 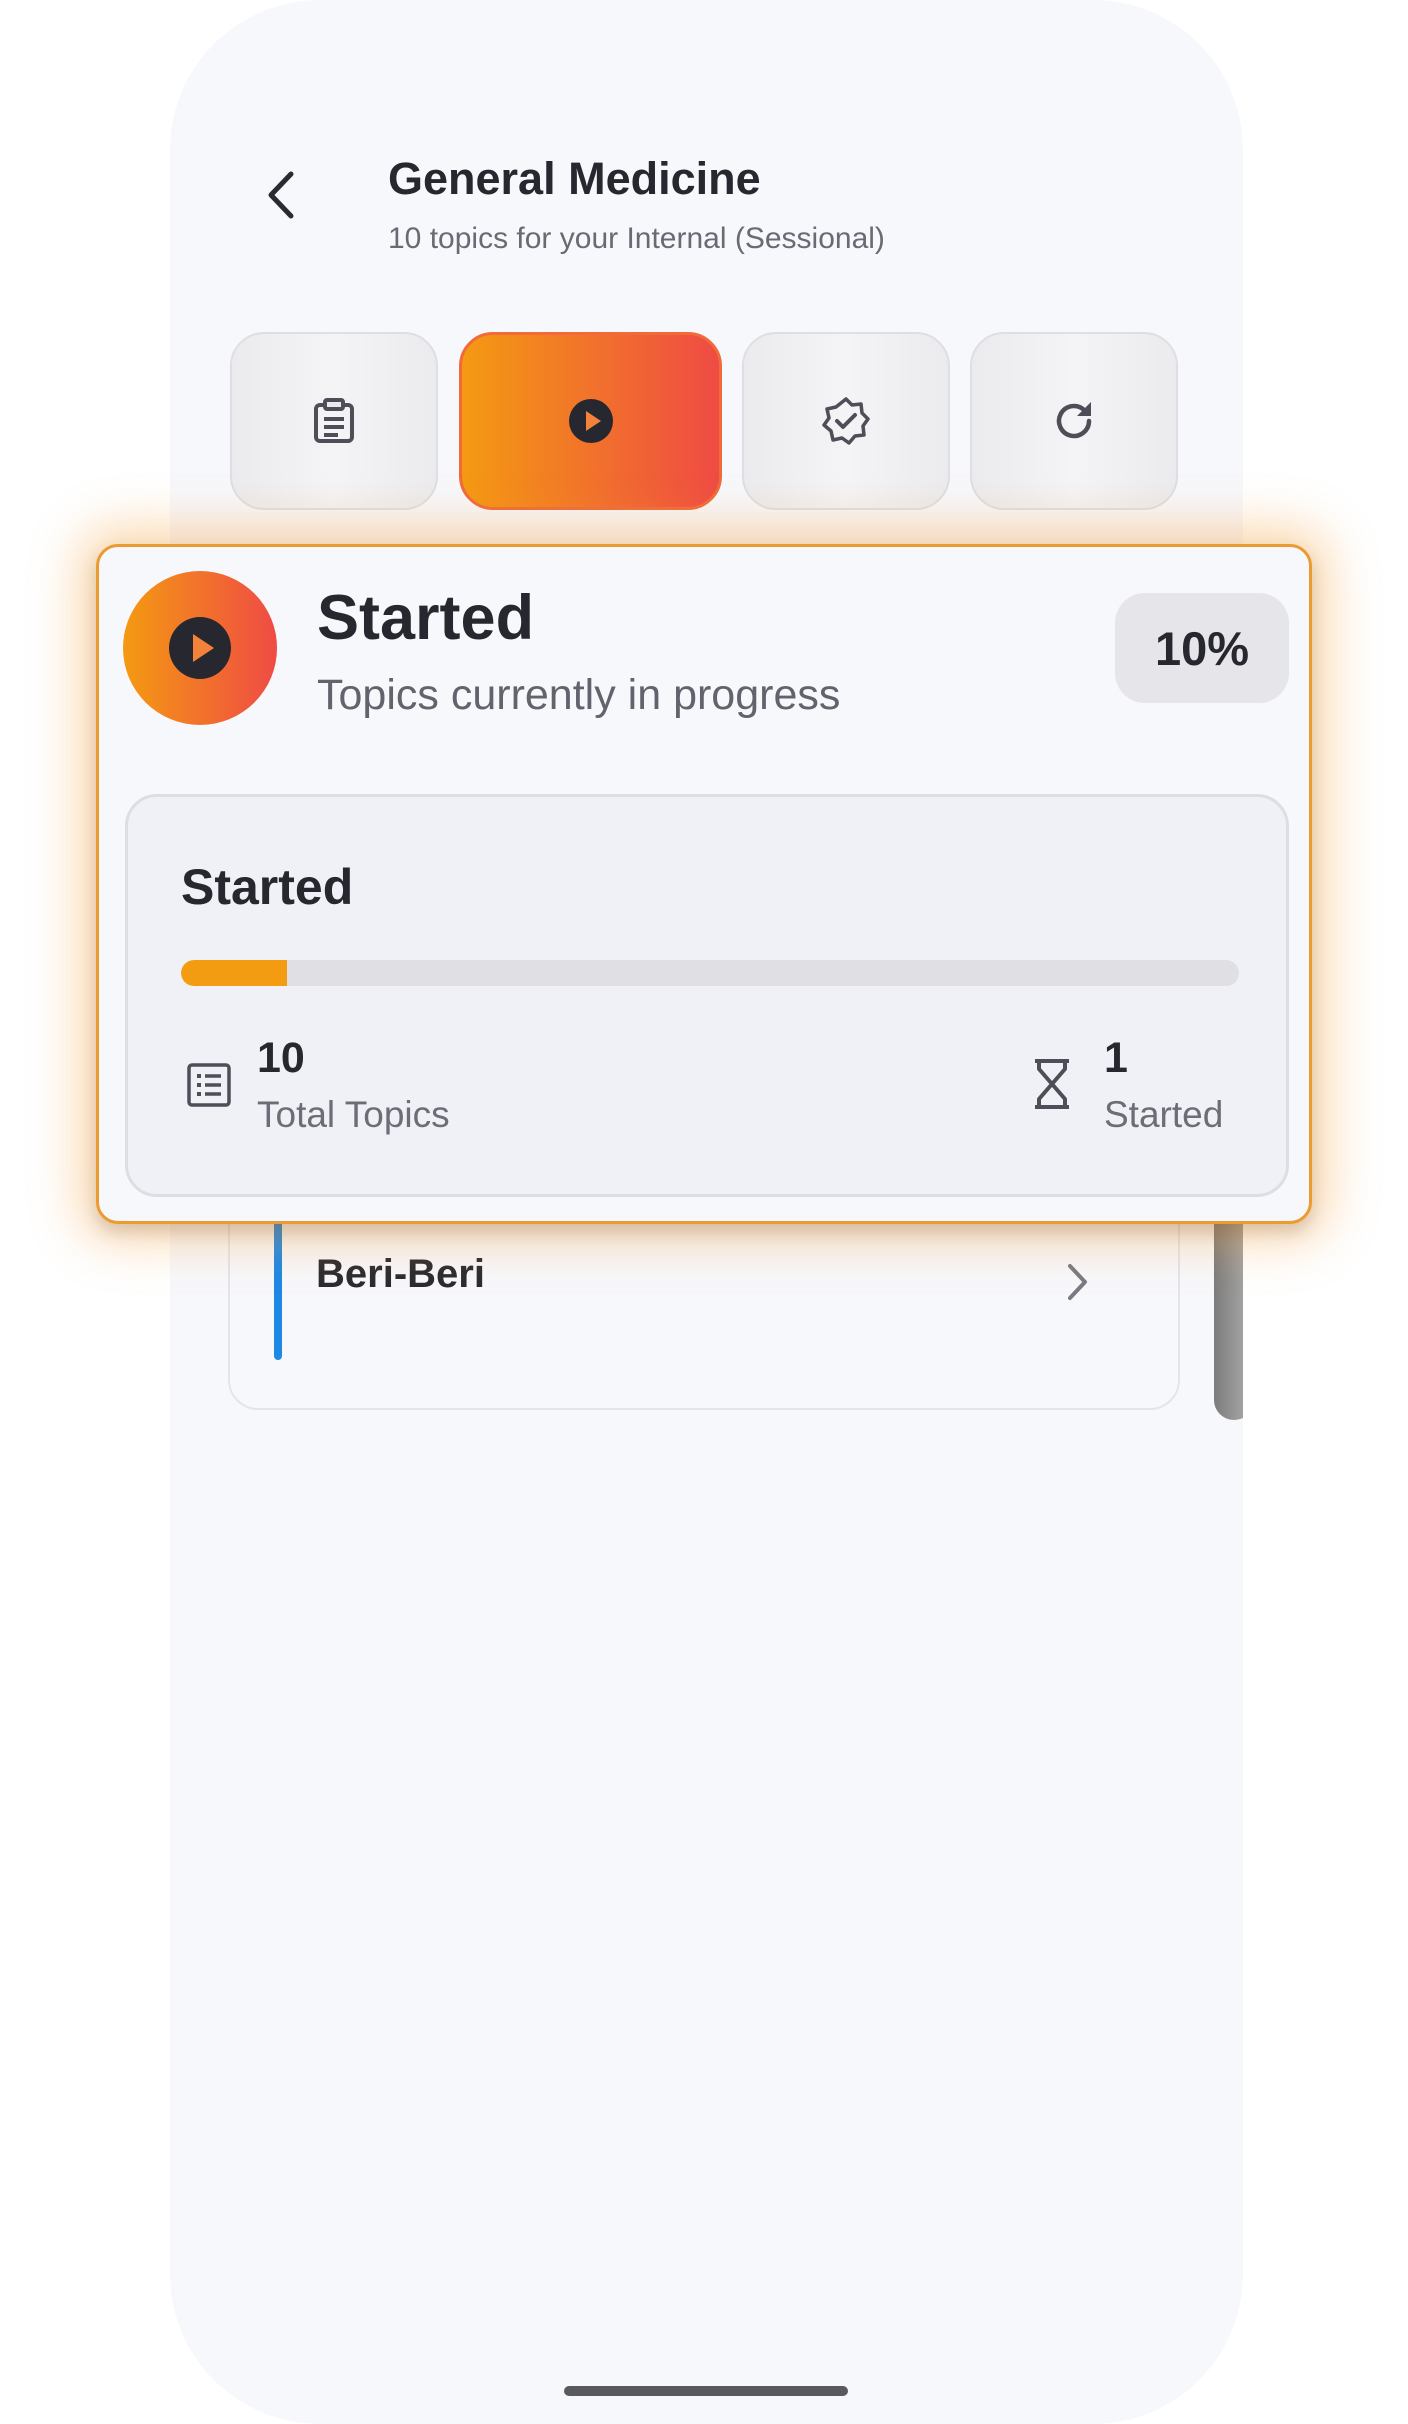 I want to click on filter-all-button, so click(x=334, y=421).